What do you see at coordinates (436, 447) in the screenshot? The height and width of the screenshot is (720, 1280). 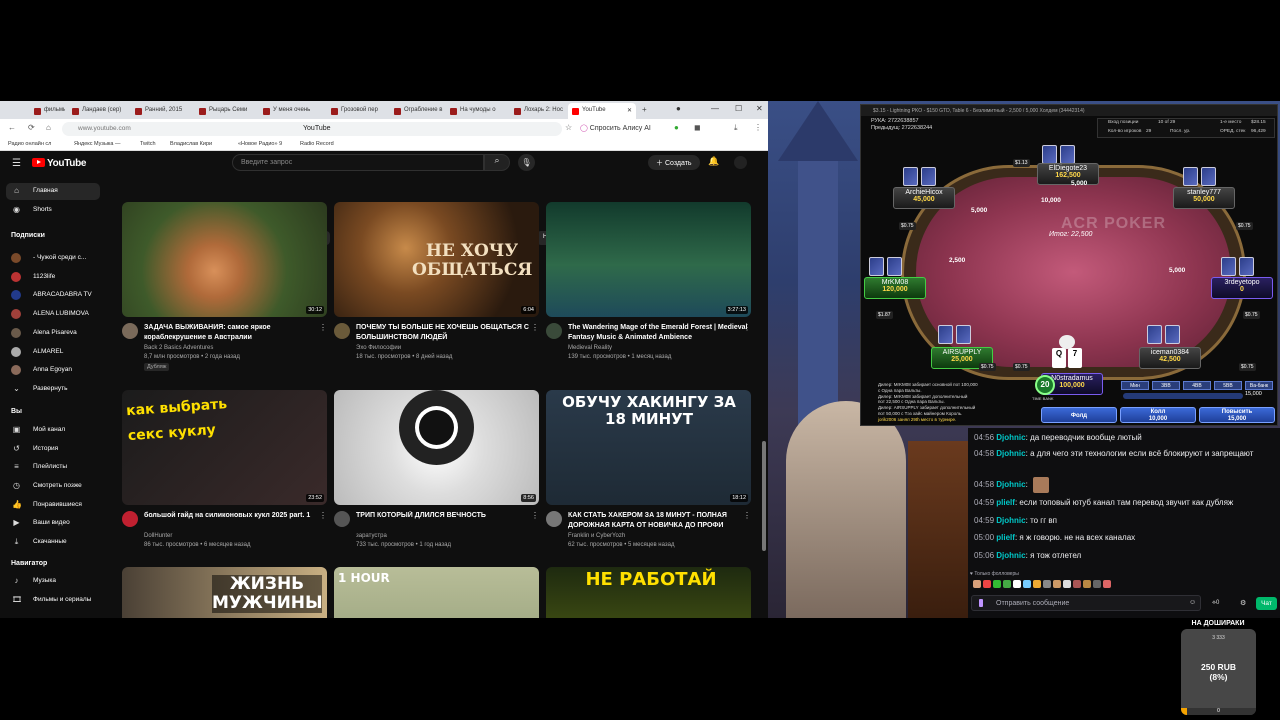 I see `video-thumbnail: 8:56` at bounding box center [436, 447].